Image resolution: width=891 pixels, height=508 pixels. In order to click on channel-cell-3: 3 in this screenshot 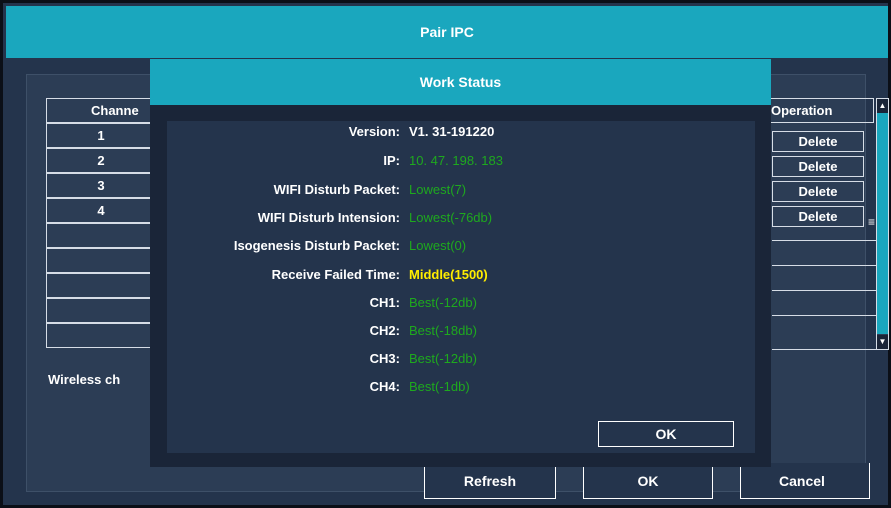, I will do `click(101, 185)`.